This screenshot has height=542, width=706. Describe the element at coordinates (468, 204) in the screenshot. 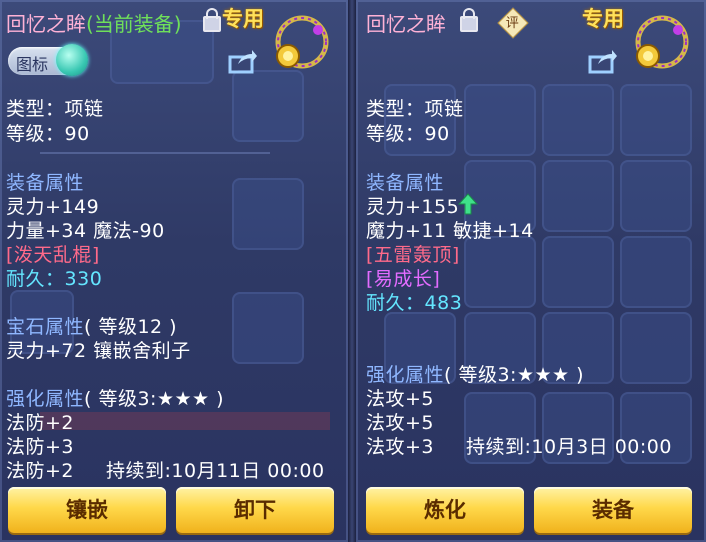

I see `up-arrow-icon` at that location.